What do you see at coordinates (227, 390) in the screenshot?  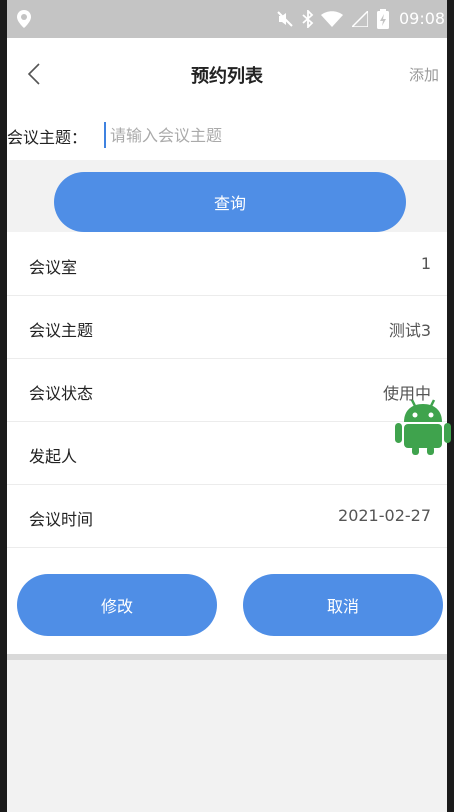 I see `detail-row-status: 会议状态 使用中` at bounding box center [227, 390].